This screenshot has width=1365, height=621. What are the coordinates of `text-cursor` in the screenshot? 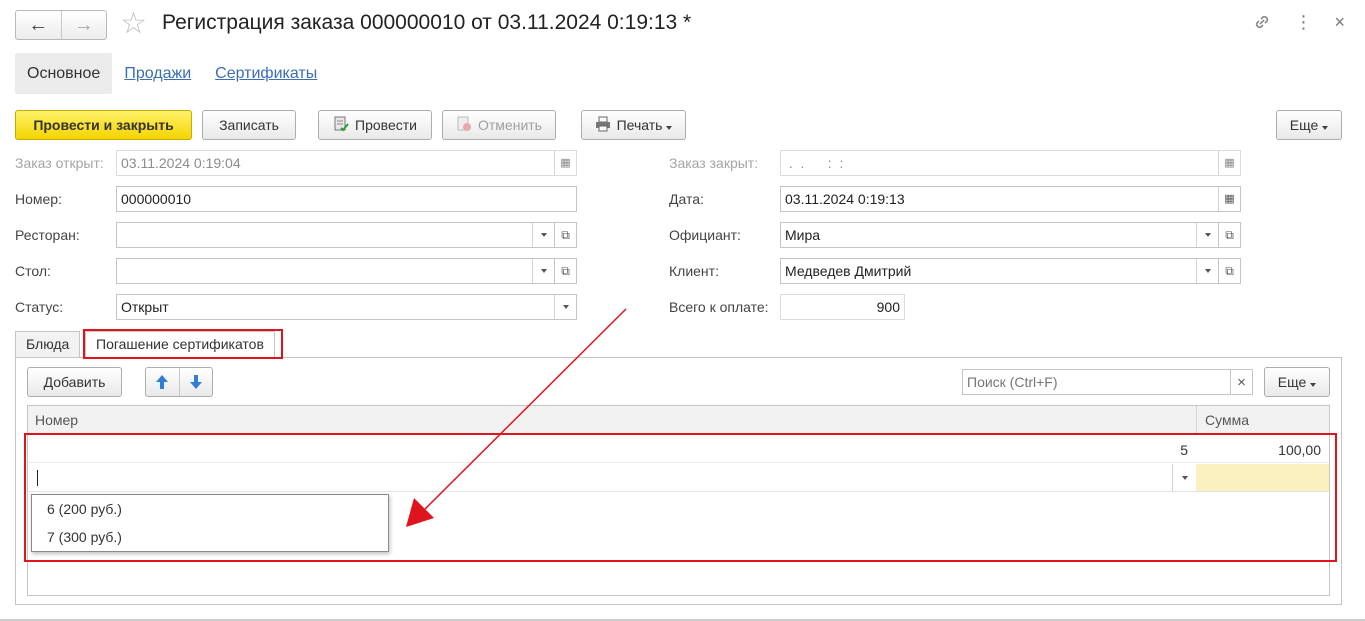 It's located at (37, 478).